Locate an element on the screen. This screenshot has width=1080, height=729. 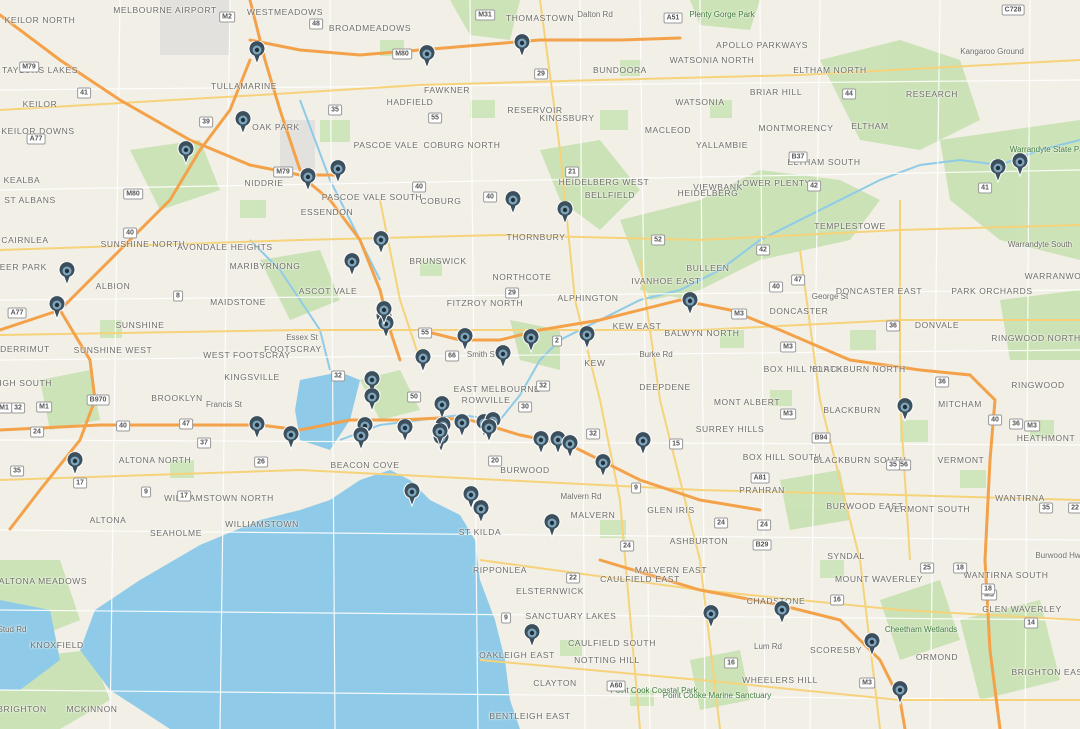
suburb-label: MOUNT WAVERLEY is located at coordinates (879, 579).